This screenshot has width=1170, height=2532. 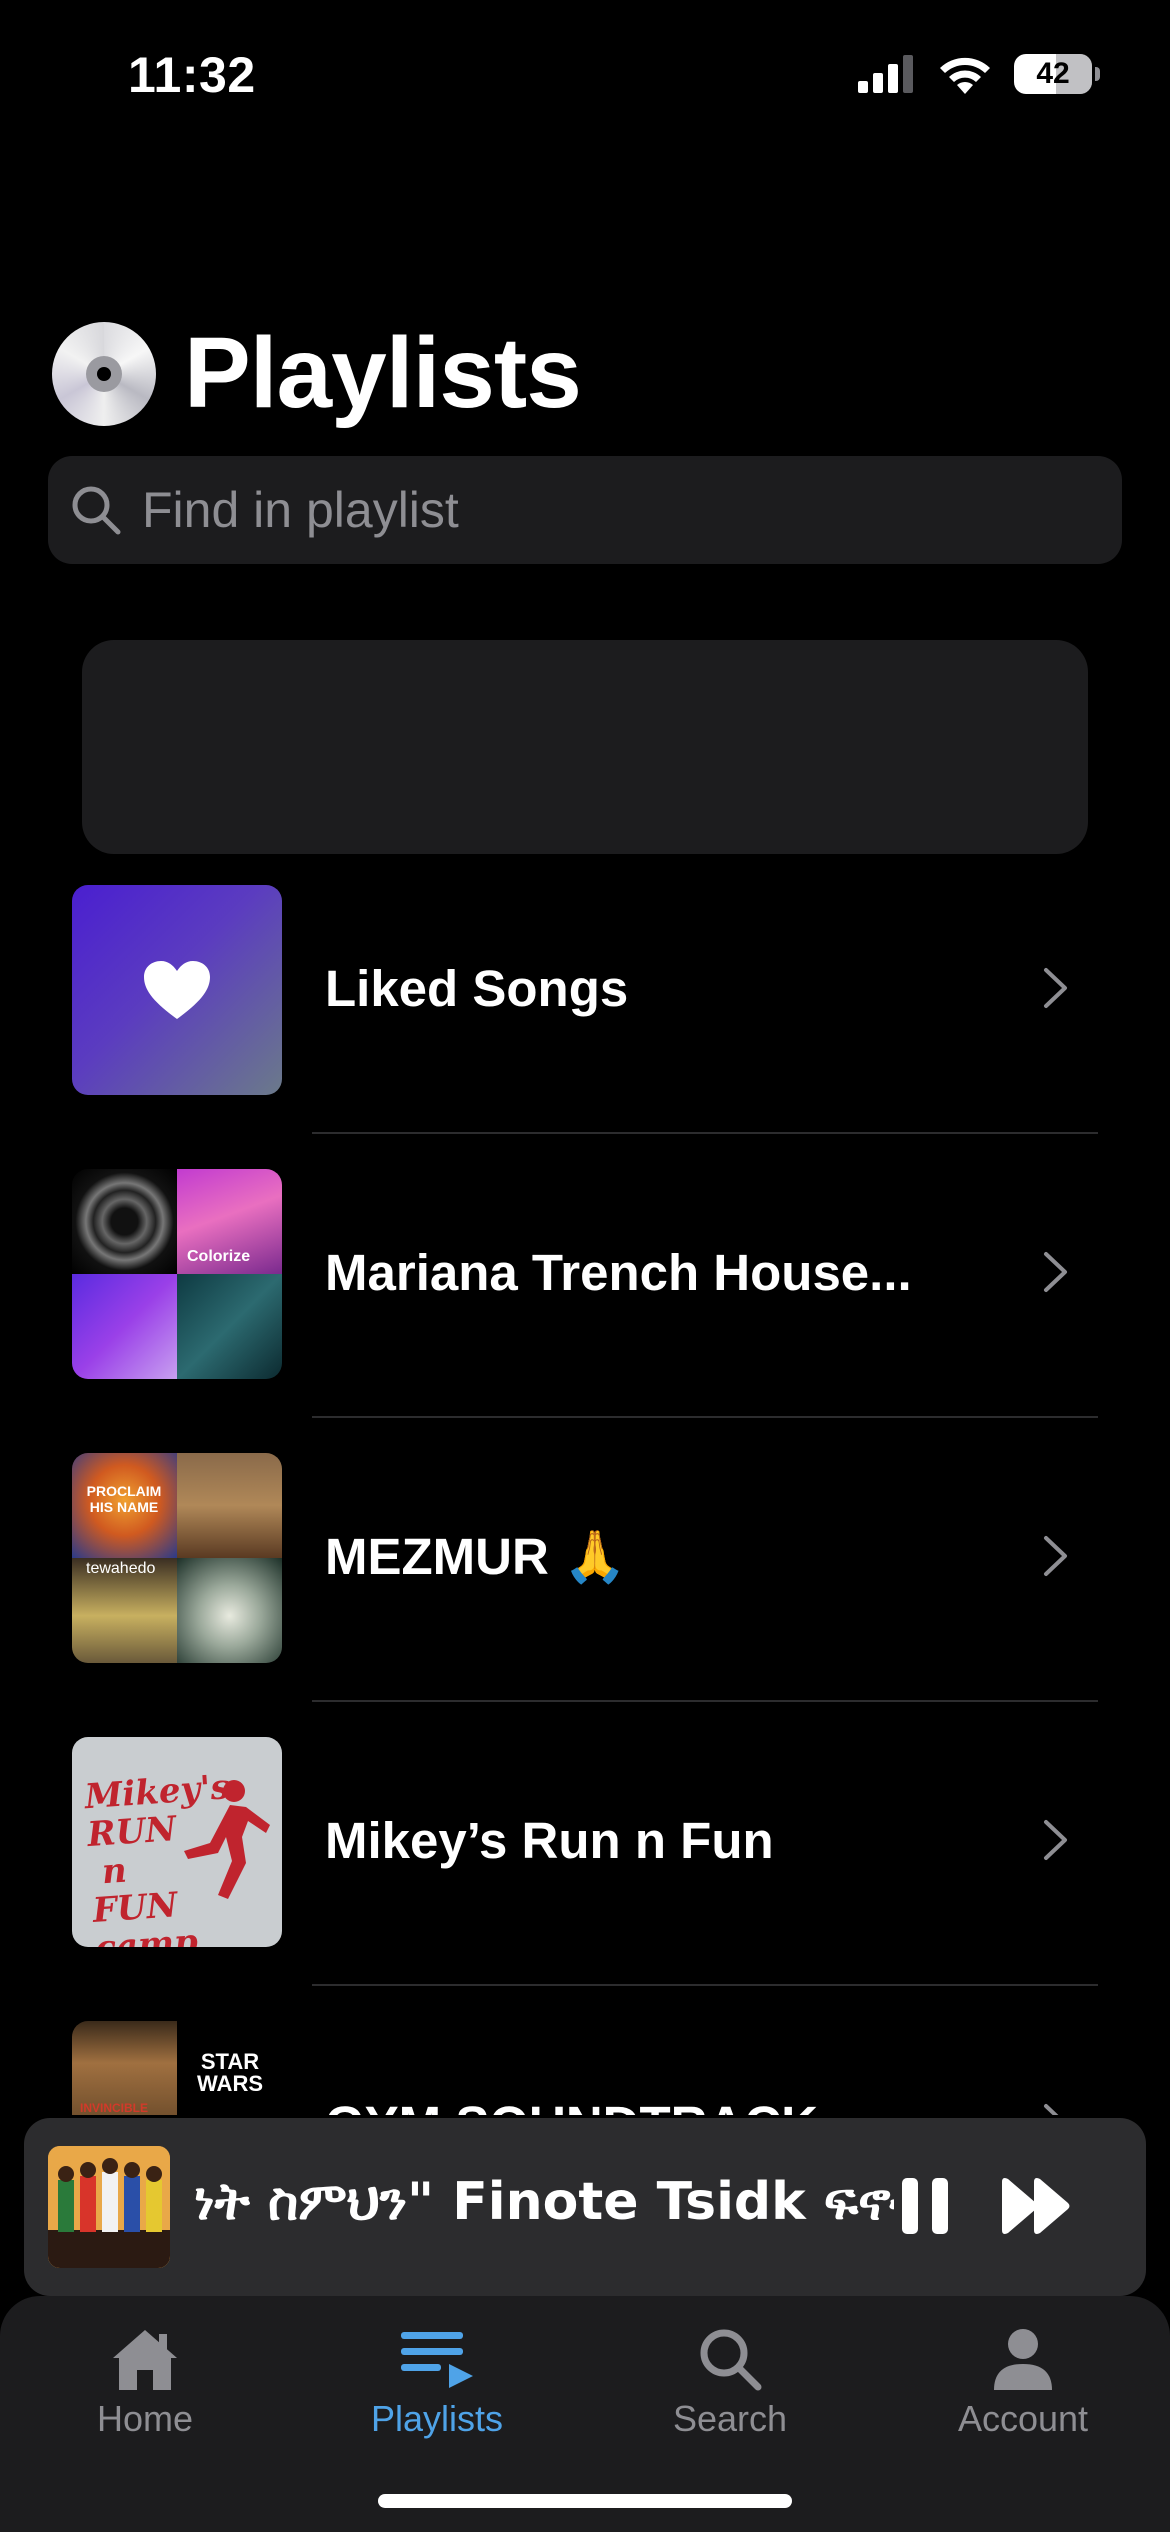 What do you see at coordinates (121, 1568) in the screenshot?
I see `album-art-text: tewahedo` at bounding box center [121, 1568].